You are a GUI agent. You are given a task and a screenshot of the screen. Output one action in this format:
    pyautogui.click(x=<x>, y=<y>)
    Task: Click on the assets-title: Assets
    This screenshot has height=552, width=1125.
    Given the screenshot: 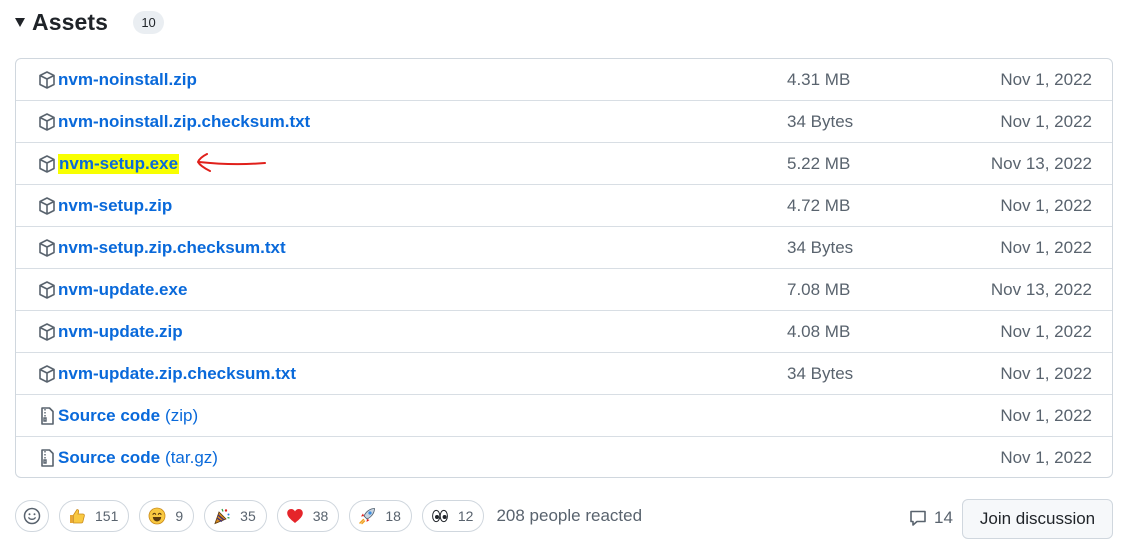 What is the action you would take?
    pyautogui.click(x=70, y=21)
    